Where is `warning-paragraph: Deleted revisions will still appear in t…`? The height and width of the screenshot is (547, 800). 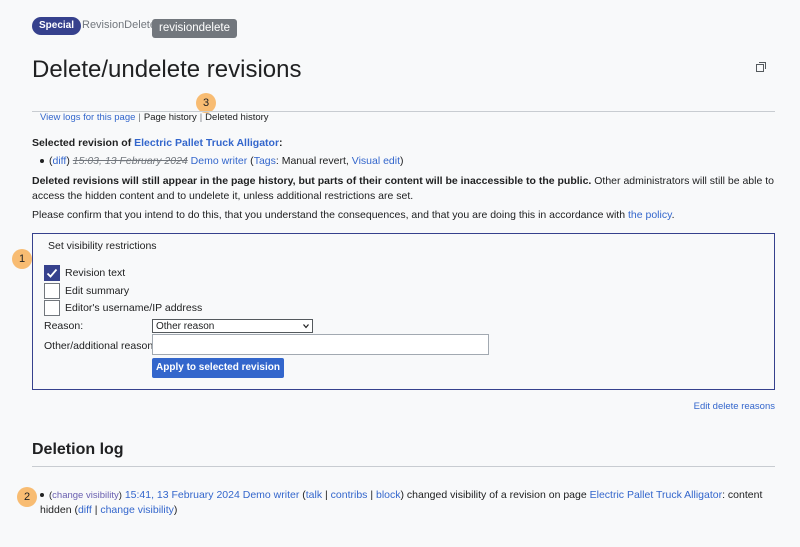
warning-paragraph: Deleted revisions will still appear in t… is located at coordinates (403, 188).